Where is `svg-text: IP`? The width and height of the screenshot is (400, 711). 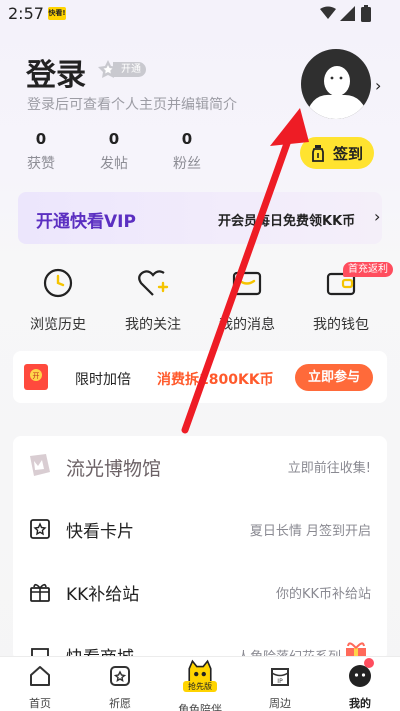 svg-text: IP is located at coordinates (280, 681).